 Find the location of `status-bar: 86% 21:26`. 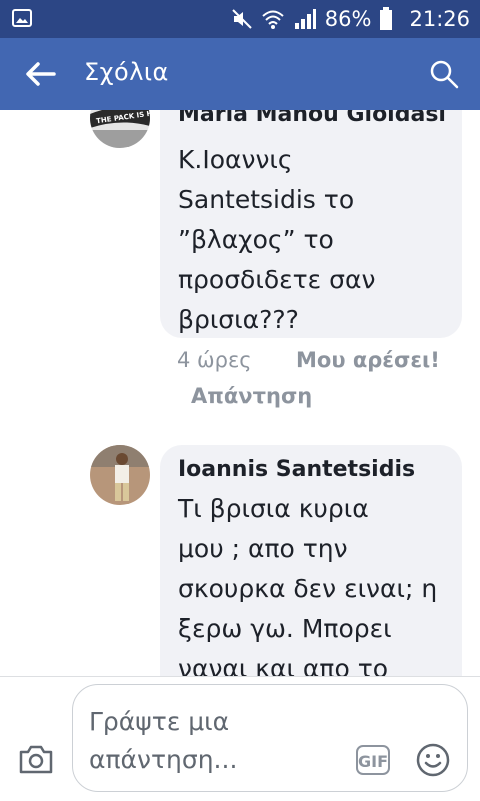

status-bar: 86% 21:26 is located at coordinates (240, 19).